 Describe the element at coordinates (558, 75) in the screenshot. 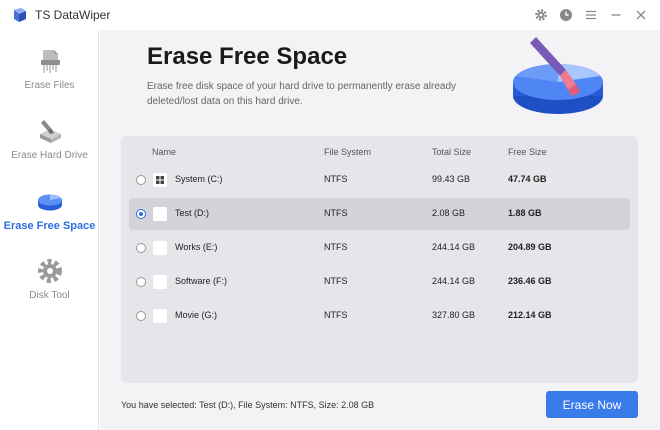

I see `erase-disk-illustration-icon` at that location.